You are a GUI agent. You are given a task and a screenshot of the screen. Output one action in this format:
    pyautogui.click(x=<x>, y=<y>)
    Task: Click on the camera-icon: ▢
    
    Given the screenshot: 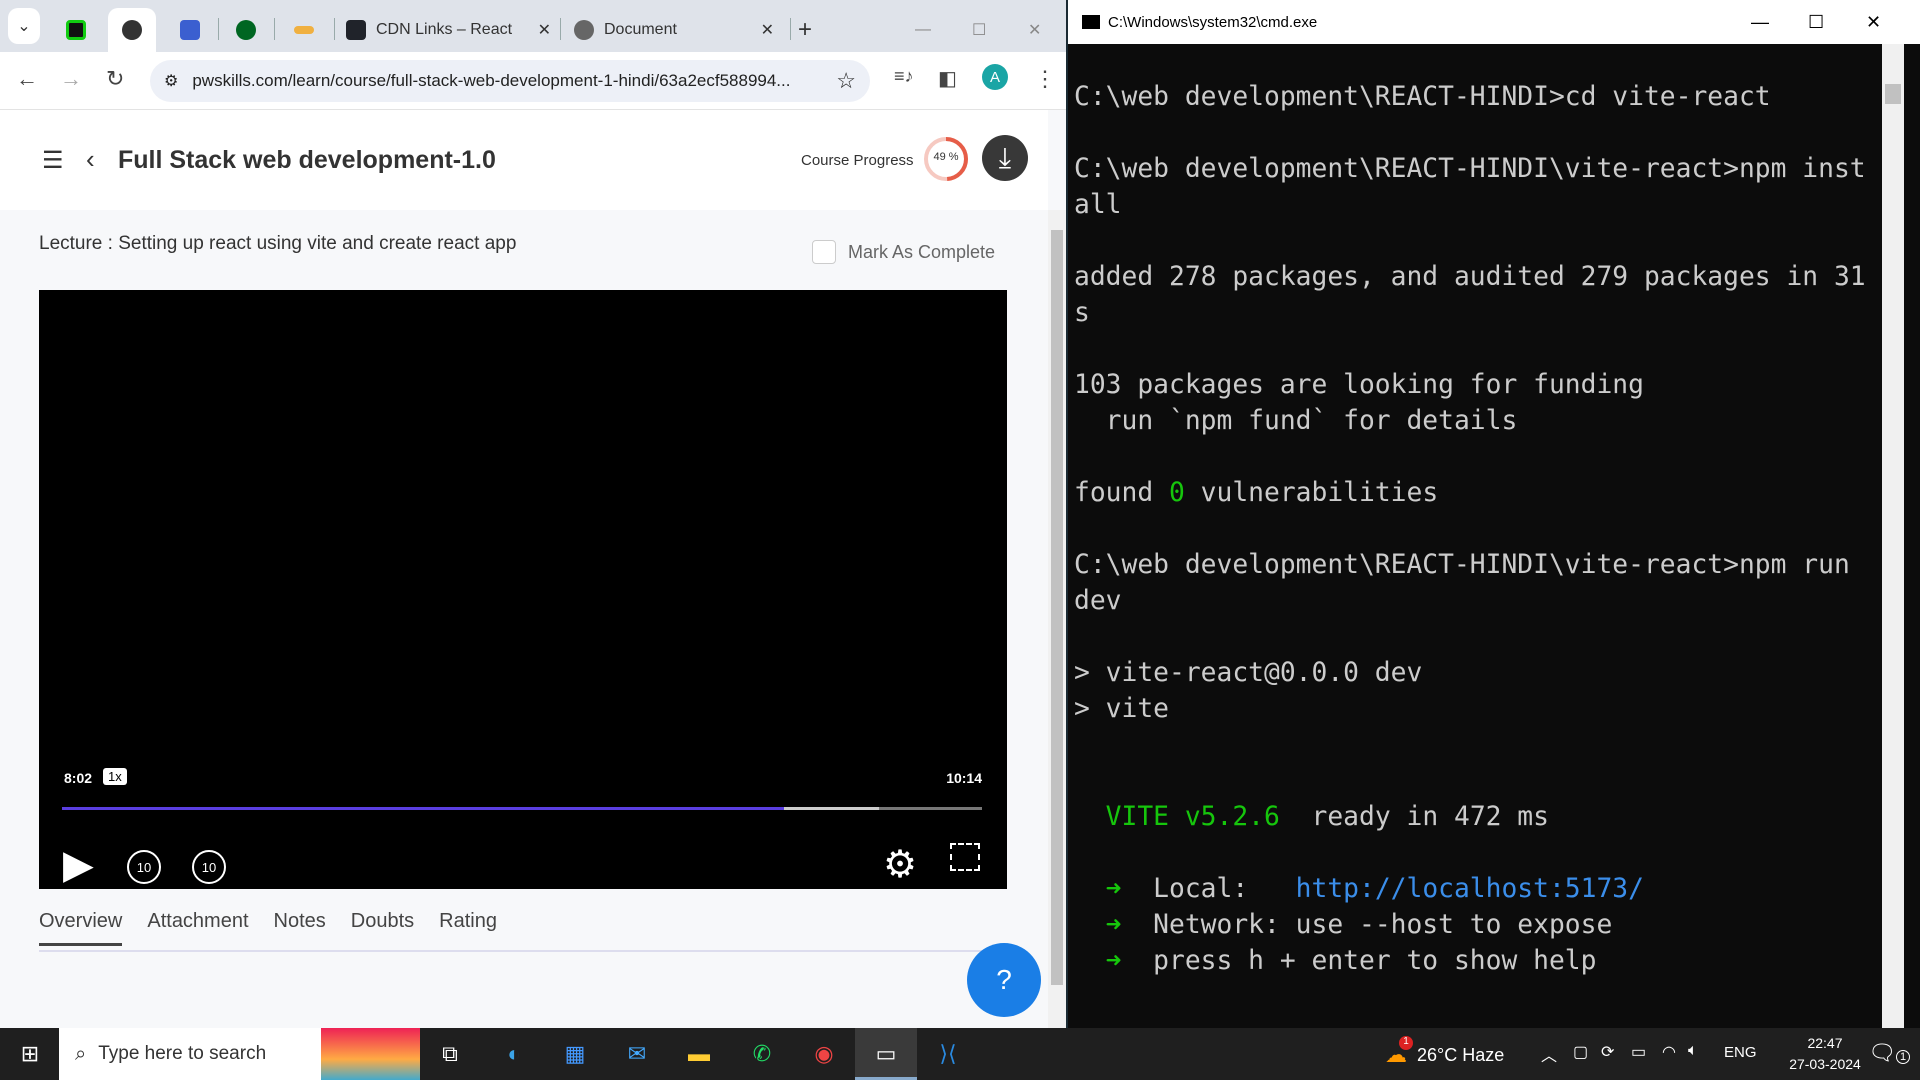 What is the action you would take?
    pyautogui.click(x=1580, y=1052)
    